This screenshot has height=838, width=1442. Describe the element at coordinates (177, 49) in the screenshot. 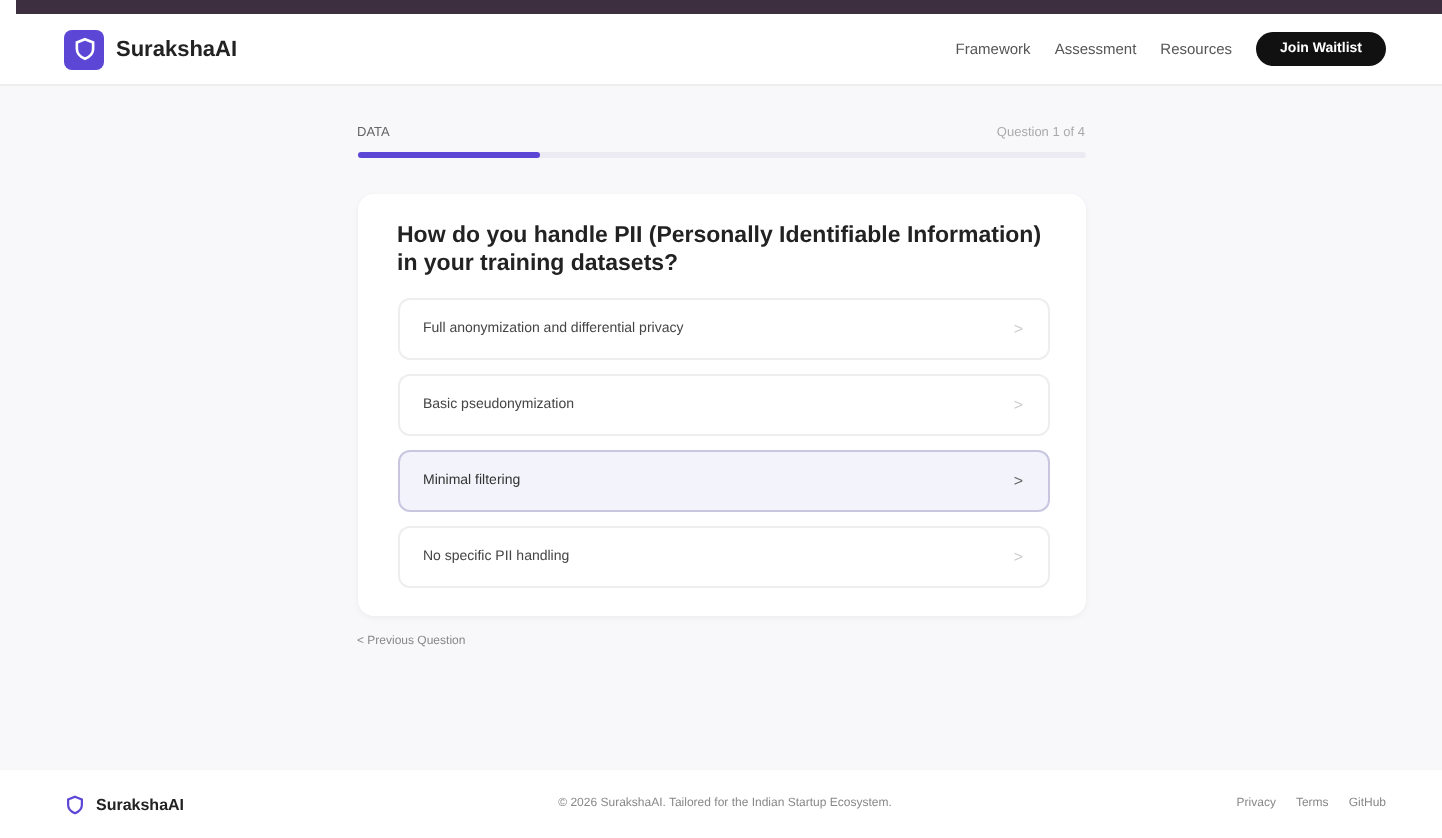

I see `brand-name: SurakshaAI` at that location.